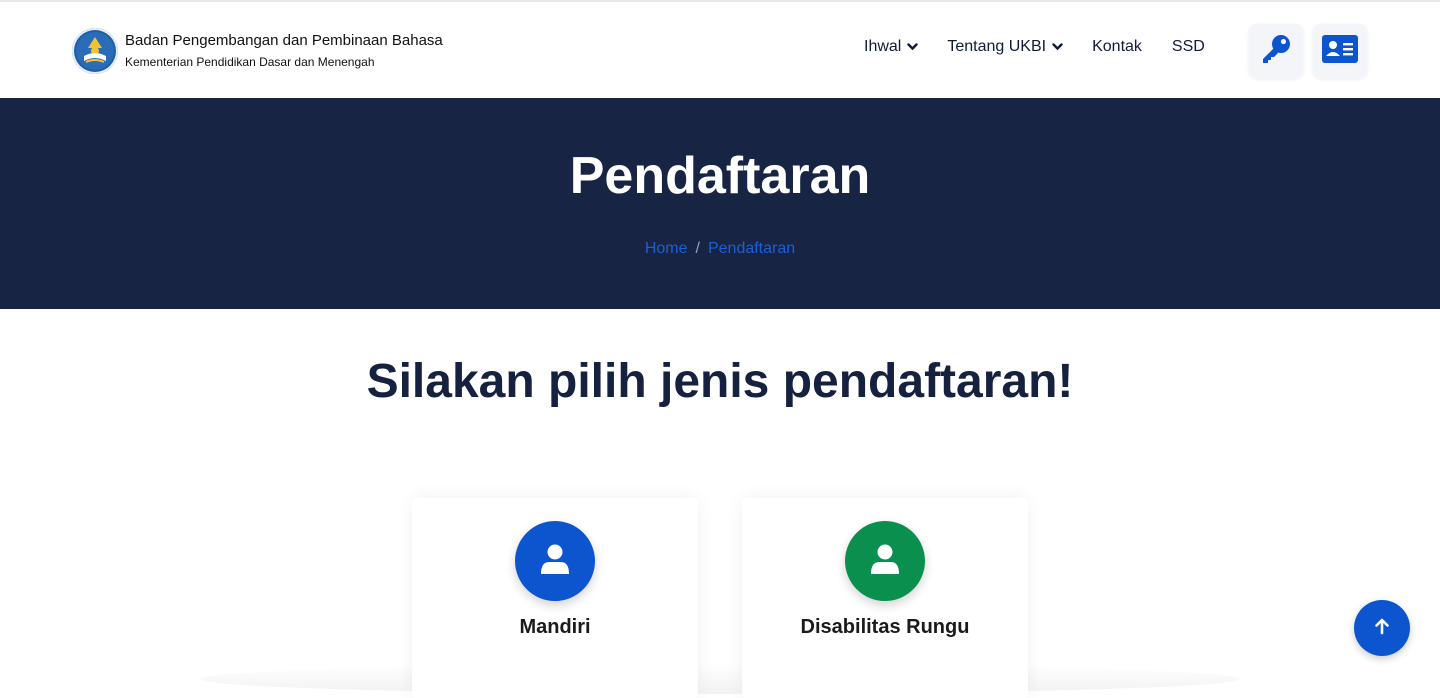 This screenshot has width=1440, height=698. I want to click on nav-item-ssd: SSD, so click(1188, 47).